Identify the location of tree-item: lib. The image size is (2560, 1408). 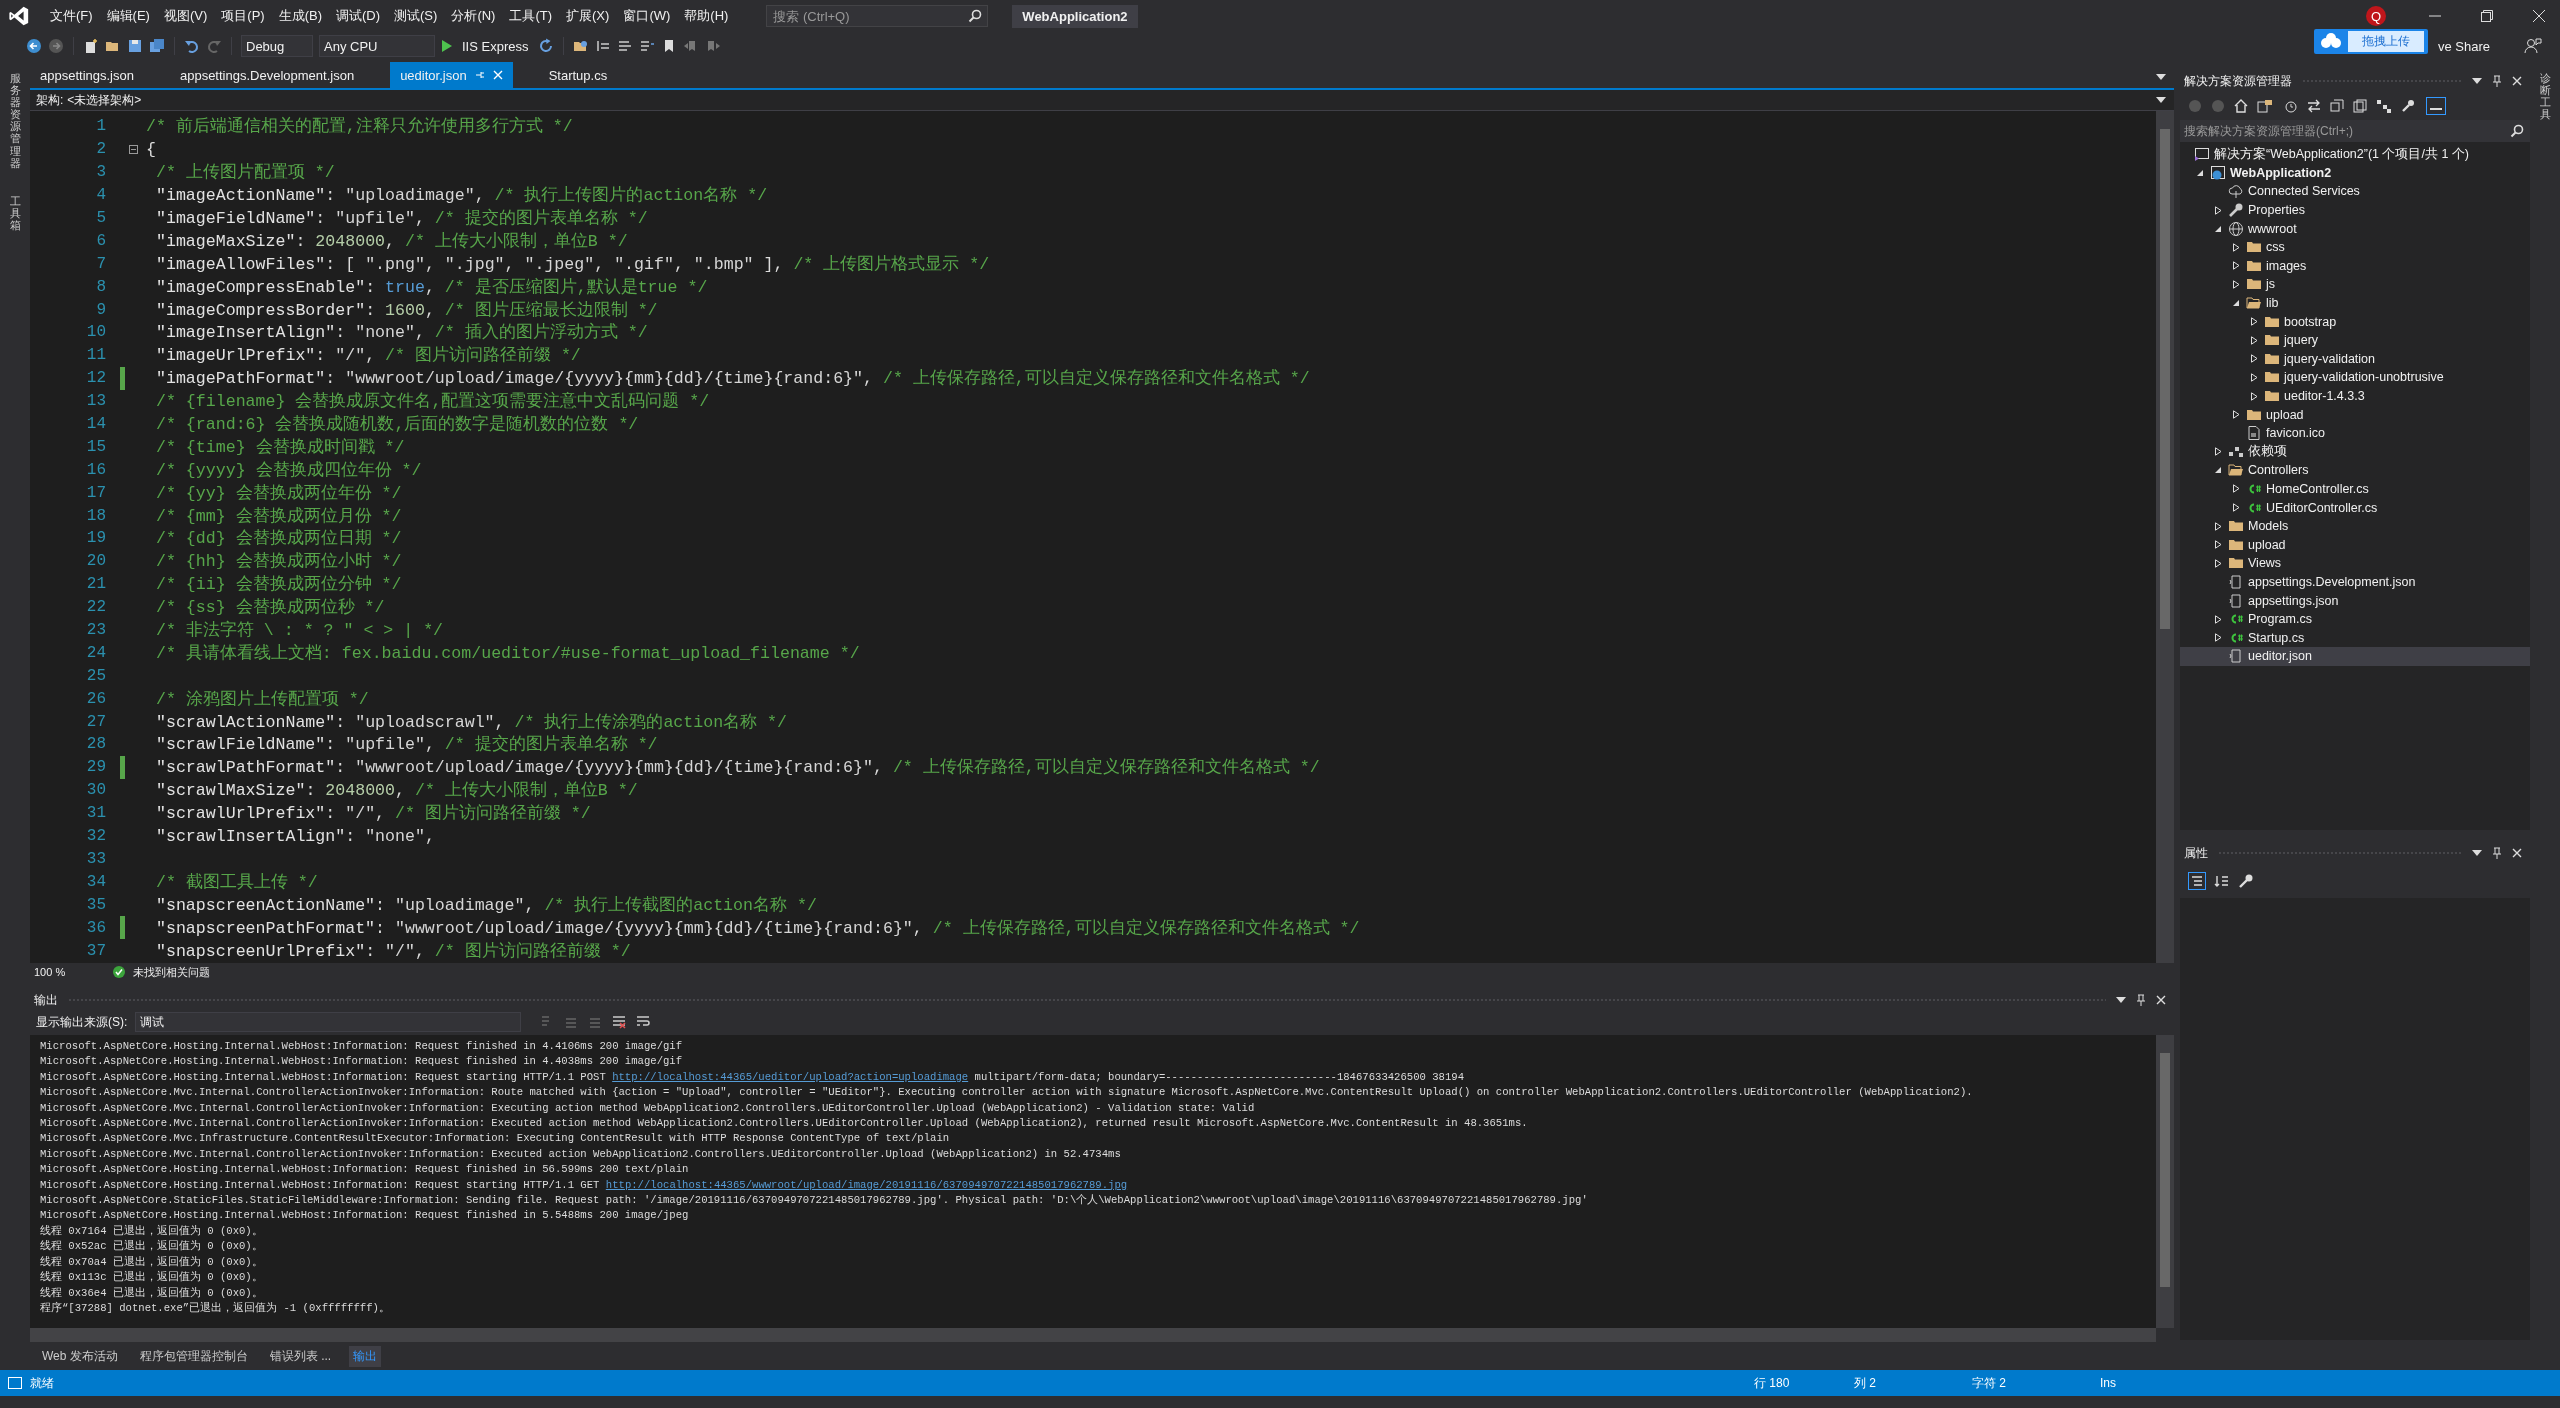
(2355, 303).